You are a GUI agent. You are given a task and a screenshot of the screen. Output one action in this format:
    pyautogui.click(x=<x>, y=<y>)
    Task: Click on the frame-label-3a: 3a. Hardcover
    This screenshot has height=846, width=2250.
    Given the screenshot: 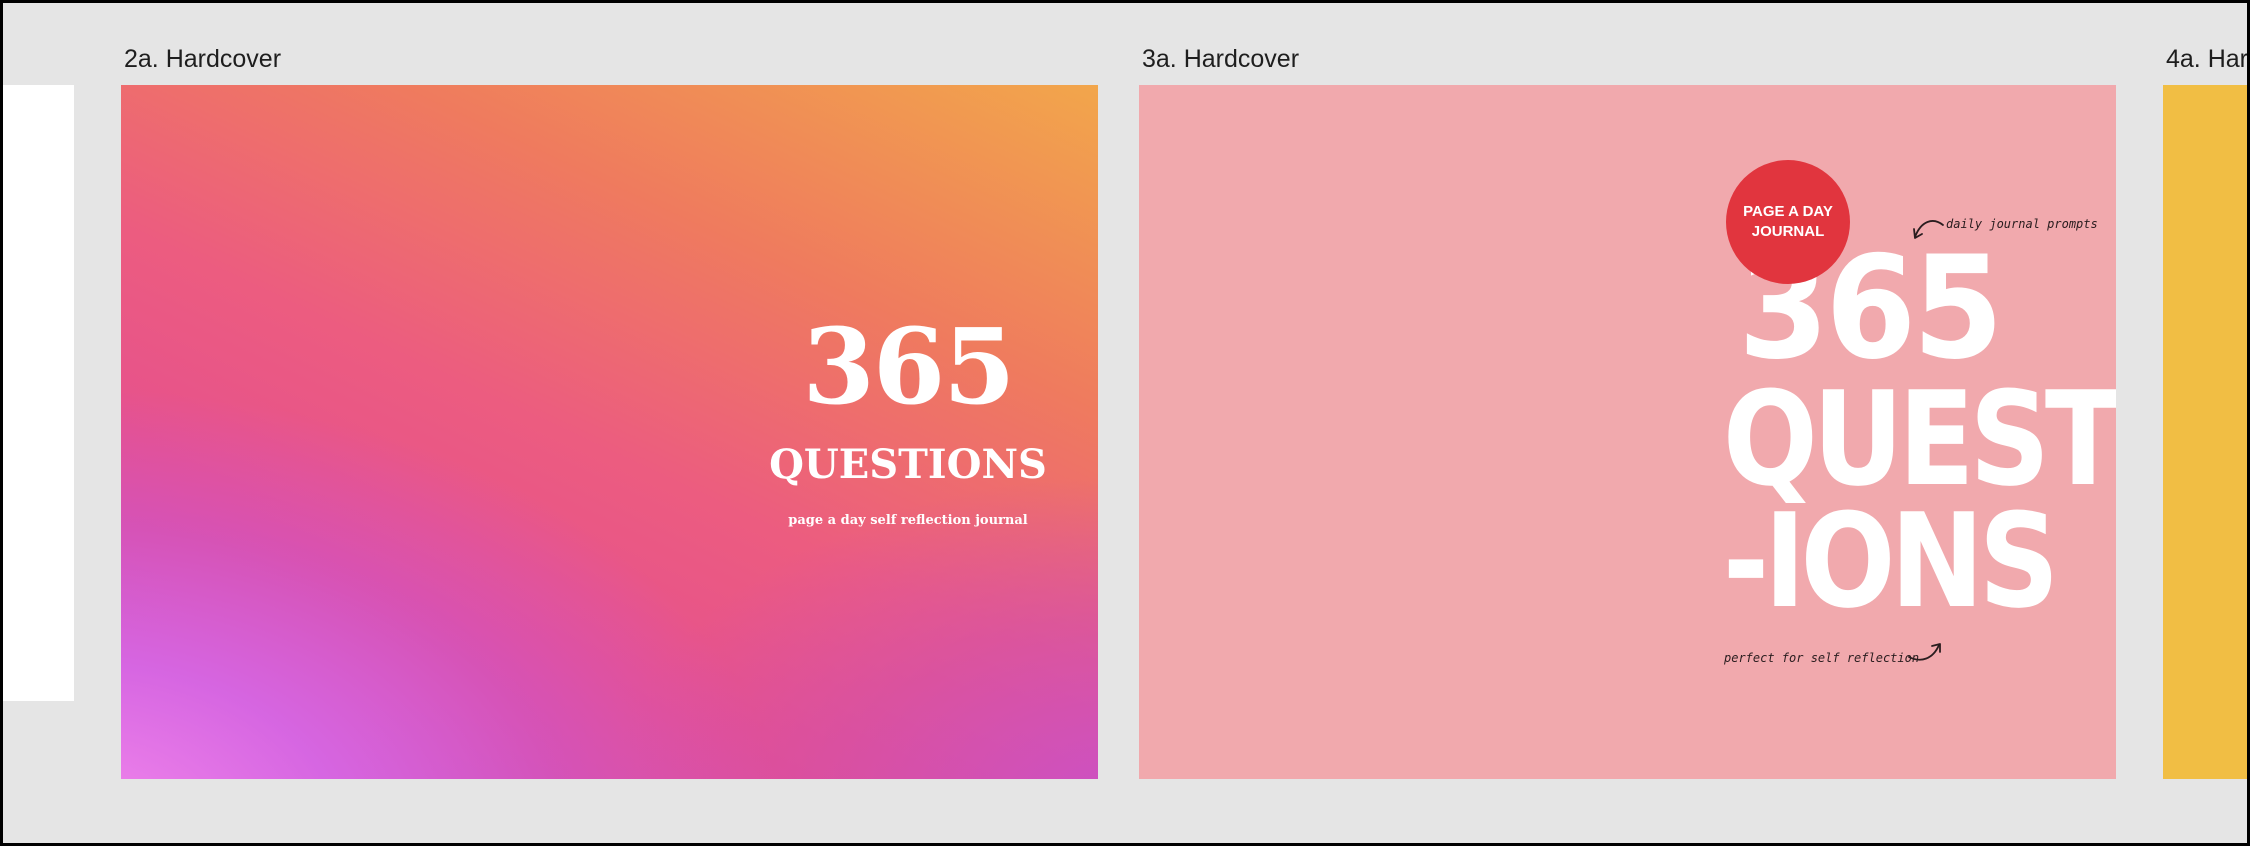 What is the action you would take?
    pyautogui.click(x=1220, y=59)
    